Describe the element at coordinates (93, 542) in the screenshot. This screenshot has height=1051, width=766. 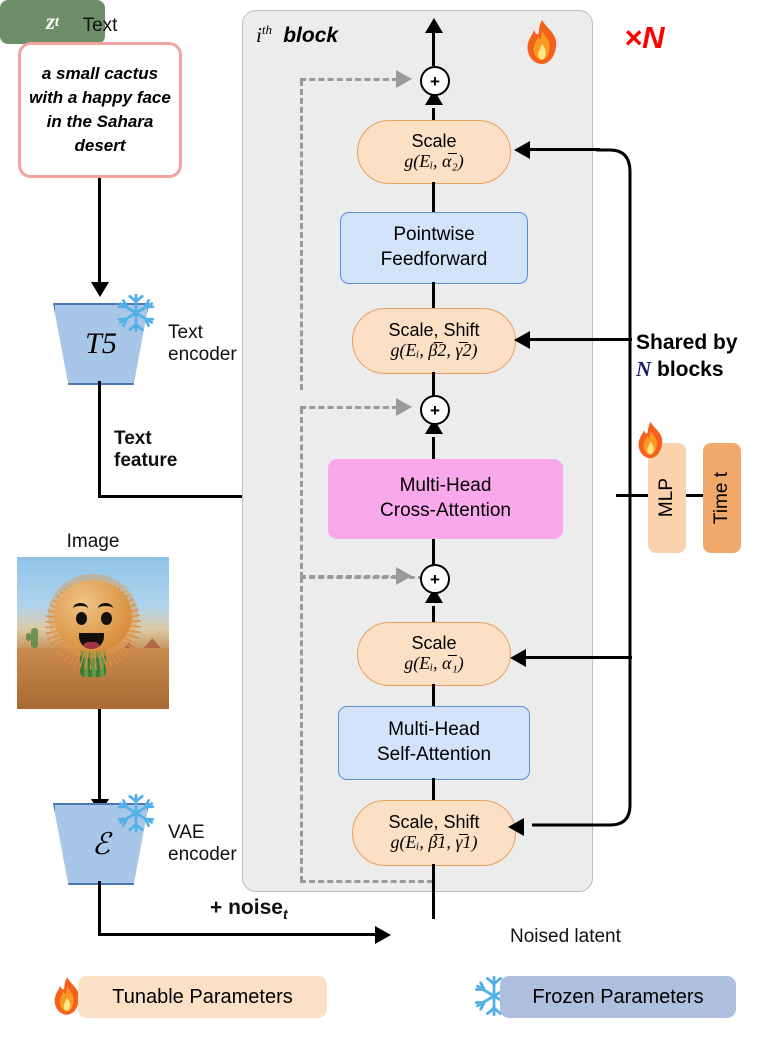
I see `image-caption: Image` at that location.